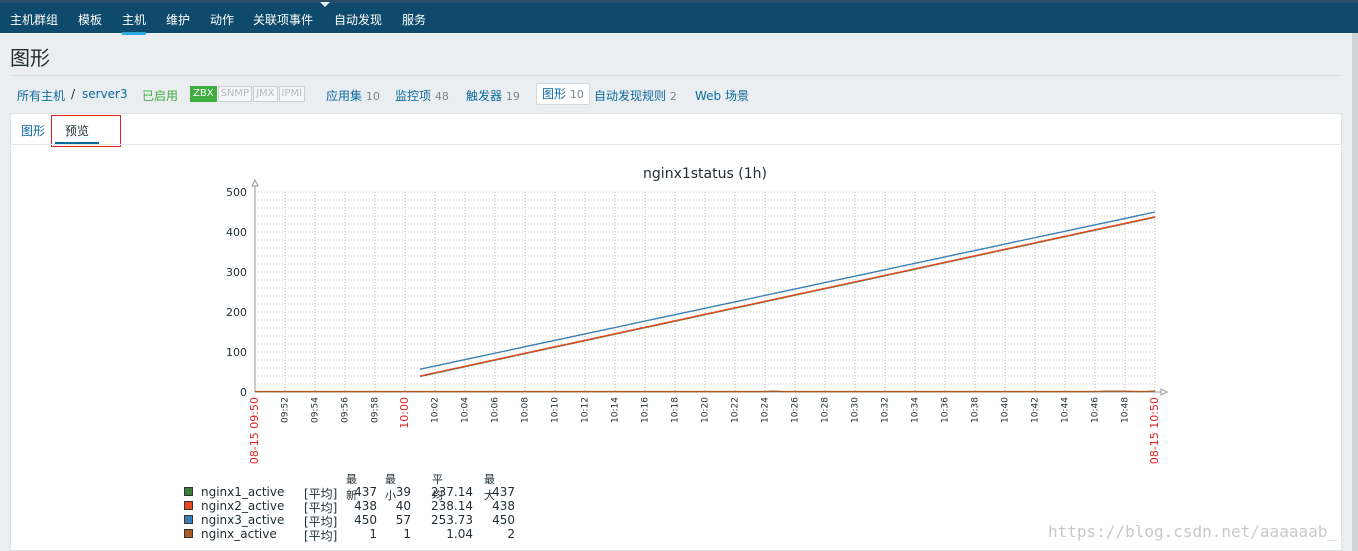 The width and height of the screenshot is (1358, 551). I want to click on applications-label: 应用集, so click(344, 96).